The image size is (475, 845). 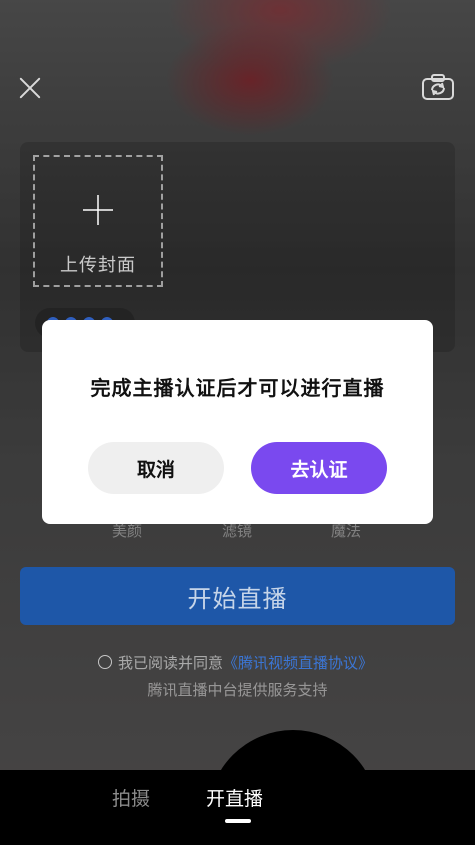 I want to click on plus-icon, so click(x=98, y=210).